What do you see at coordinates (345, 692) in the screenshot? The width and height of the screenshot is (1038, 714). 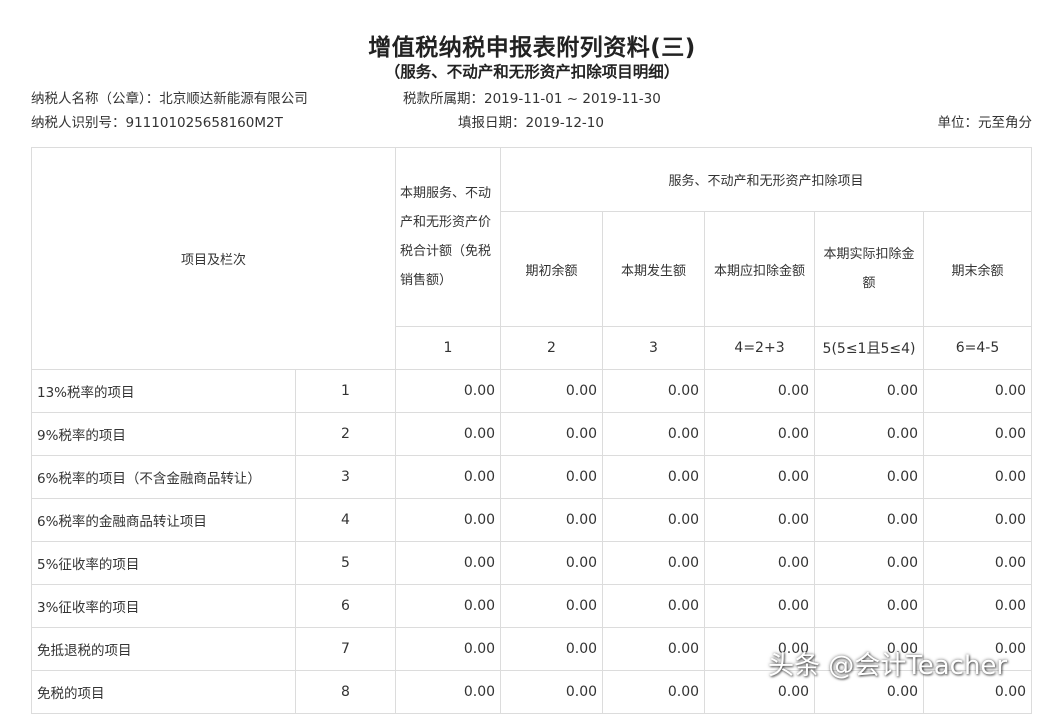 I see `row-number: 8` at bounding box center [345, 692].